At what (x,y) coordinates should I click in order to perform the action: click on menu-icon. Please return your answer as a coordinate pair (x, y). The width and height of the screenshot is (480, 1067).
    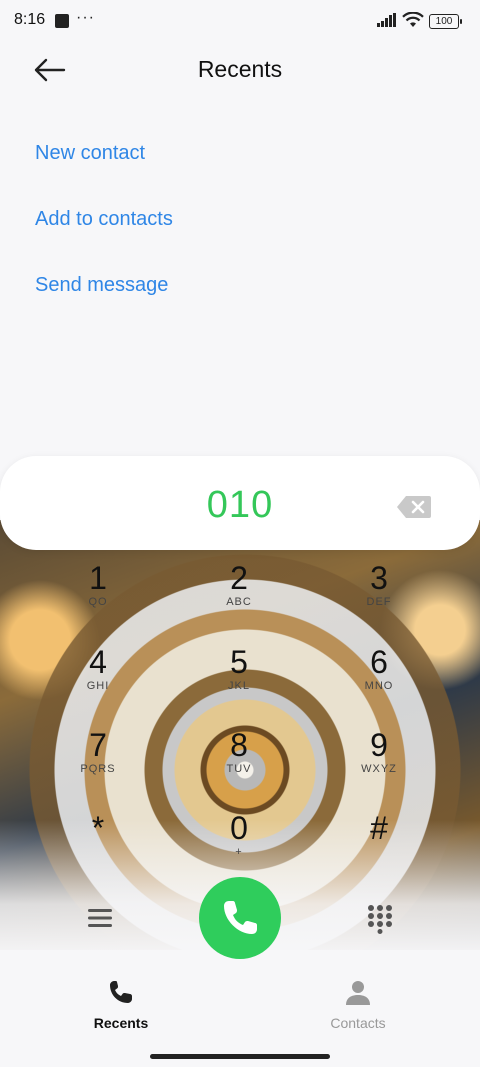
    Looking at the image, I should click on (100, 918).